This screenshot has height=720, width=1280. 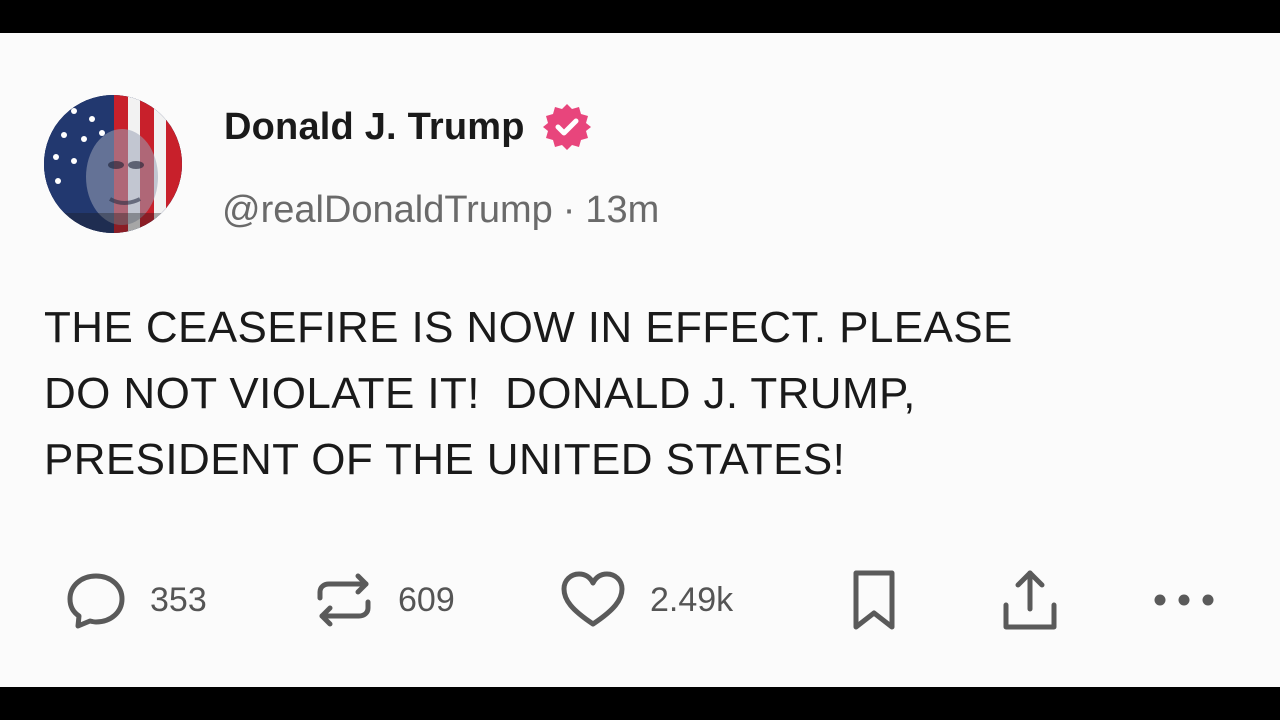 I want to click on bookmark-button, so click(x=874, y=600).